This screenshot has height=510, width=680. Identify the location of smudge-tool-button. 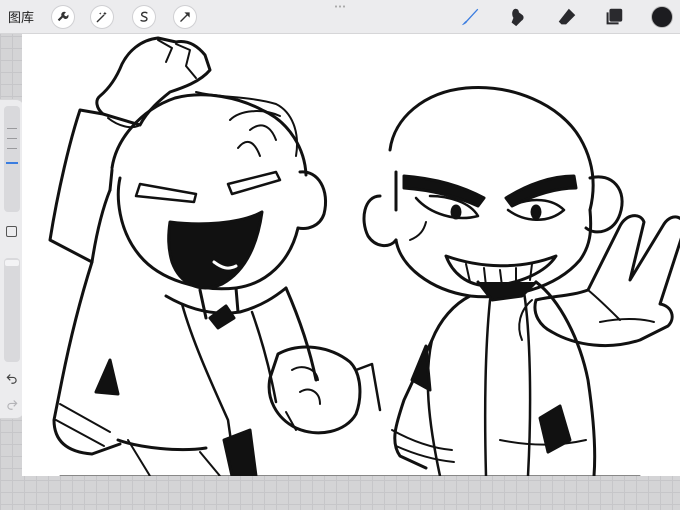
(518, 17).